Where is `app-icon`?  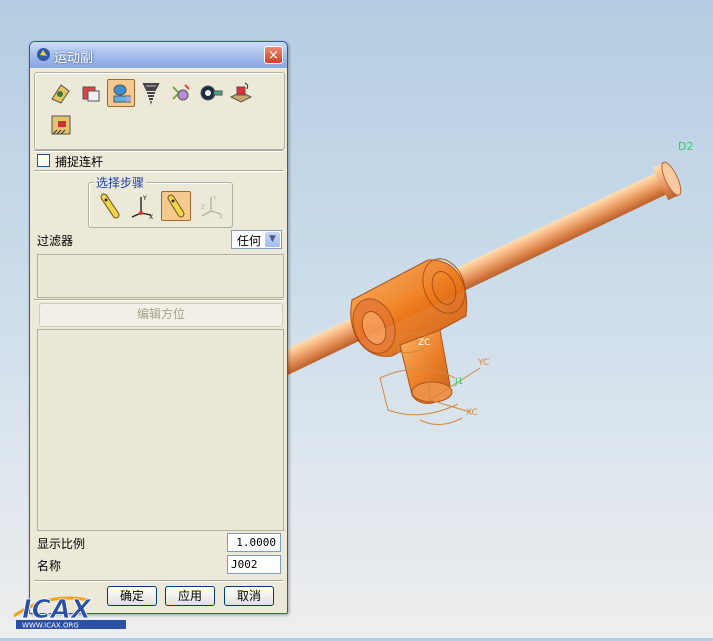 app-icon is located at coordinates (43, 54).